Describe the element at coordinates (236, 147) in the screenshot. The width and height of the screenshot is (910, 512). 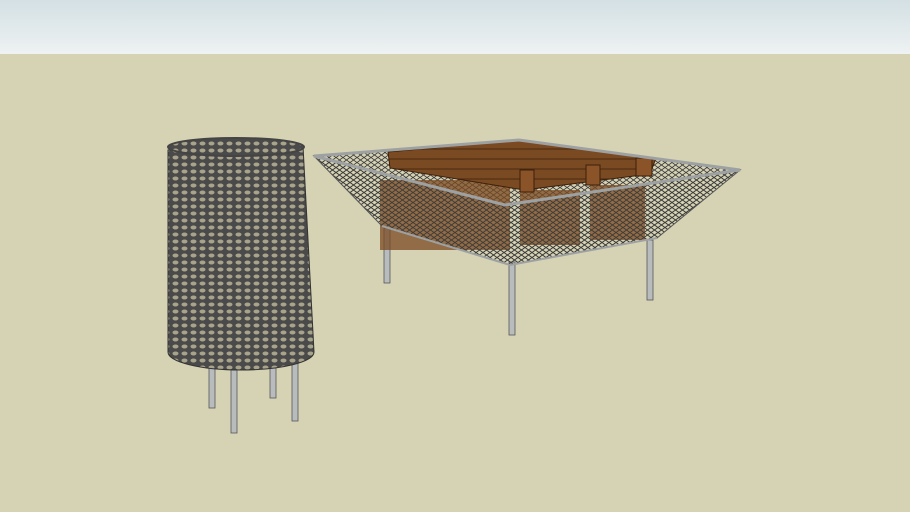
I see `basket-rim` at that location.